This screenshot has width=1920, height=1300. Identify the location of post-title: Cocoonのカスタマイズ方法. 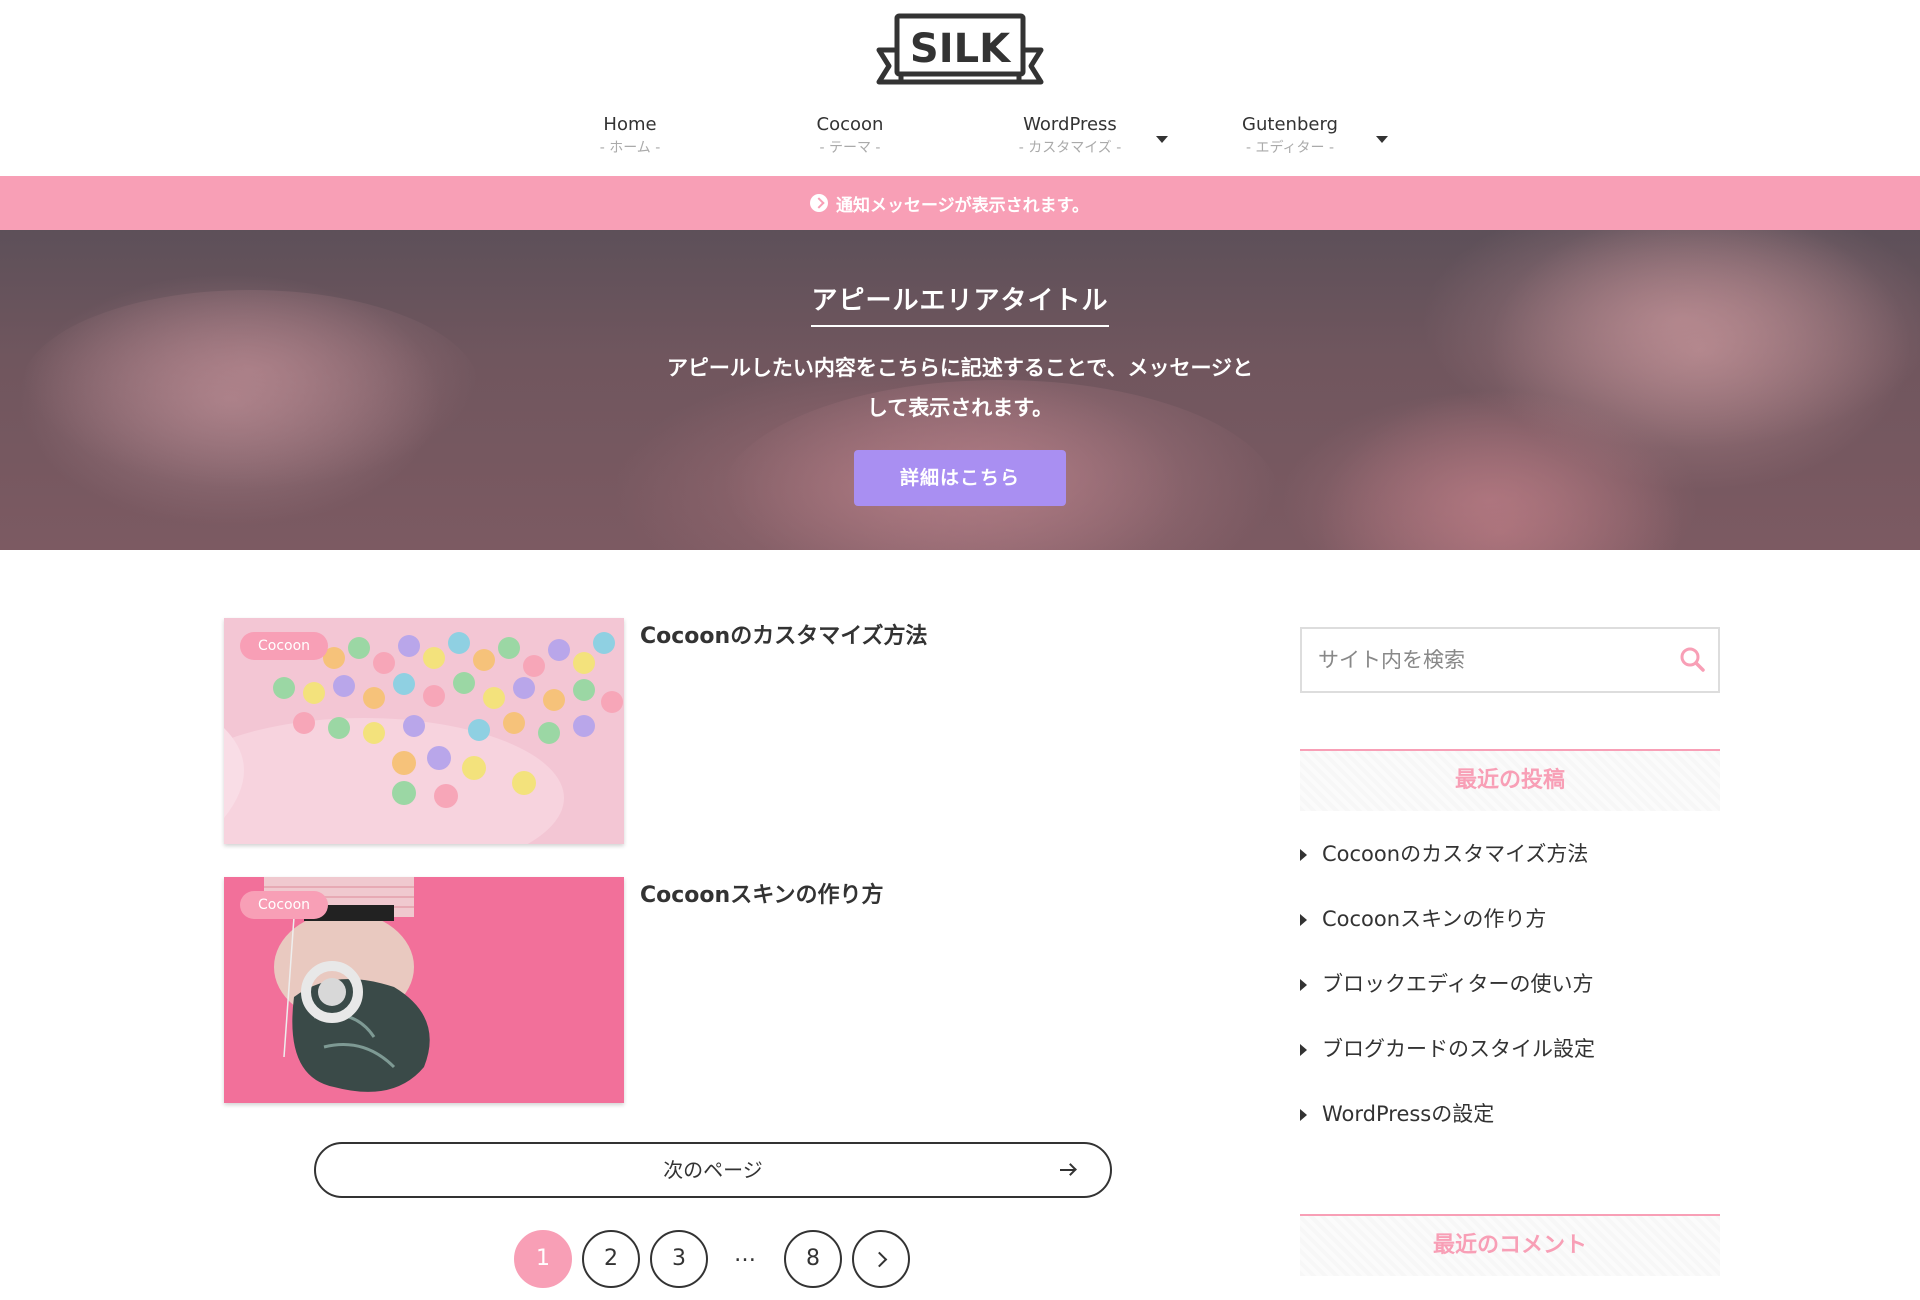
(784, 634).